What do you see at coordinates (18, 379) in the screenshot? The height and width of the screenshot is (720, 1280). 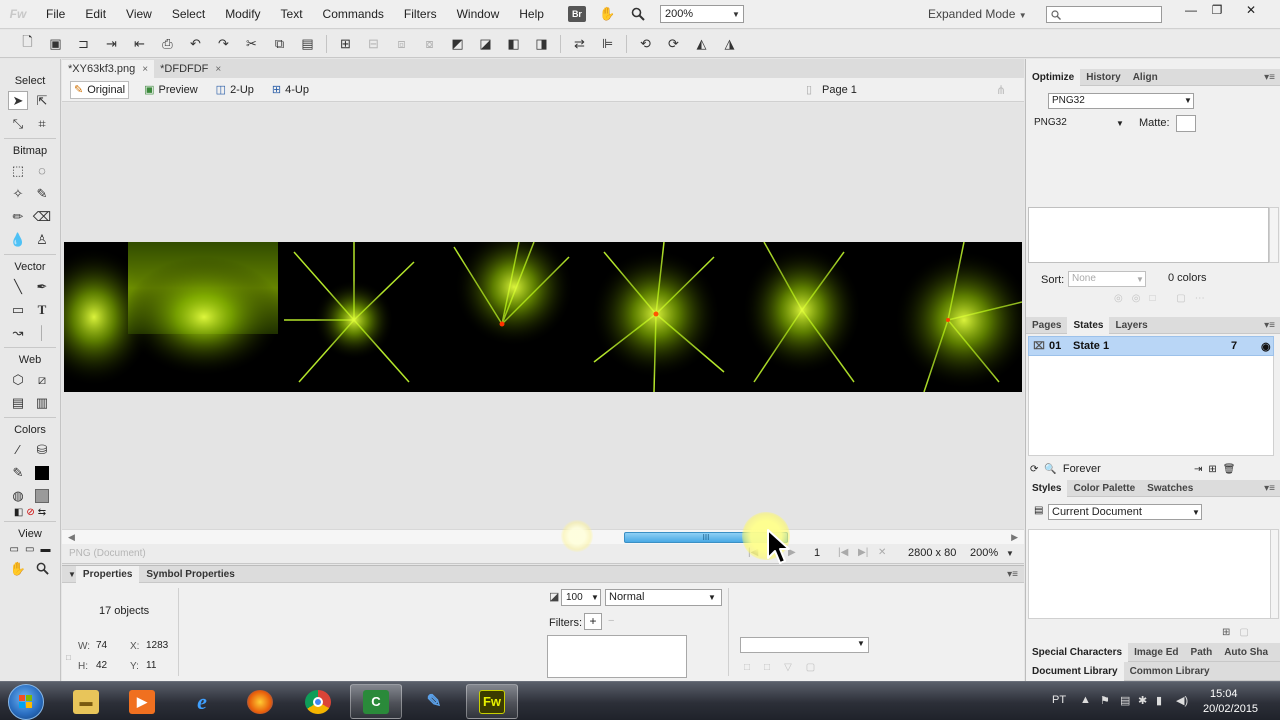 I see `hotspot-tool-icon: ⬡` at bounding box center [18, 379].